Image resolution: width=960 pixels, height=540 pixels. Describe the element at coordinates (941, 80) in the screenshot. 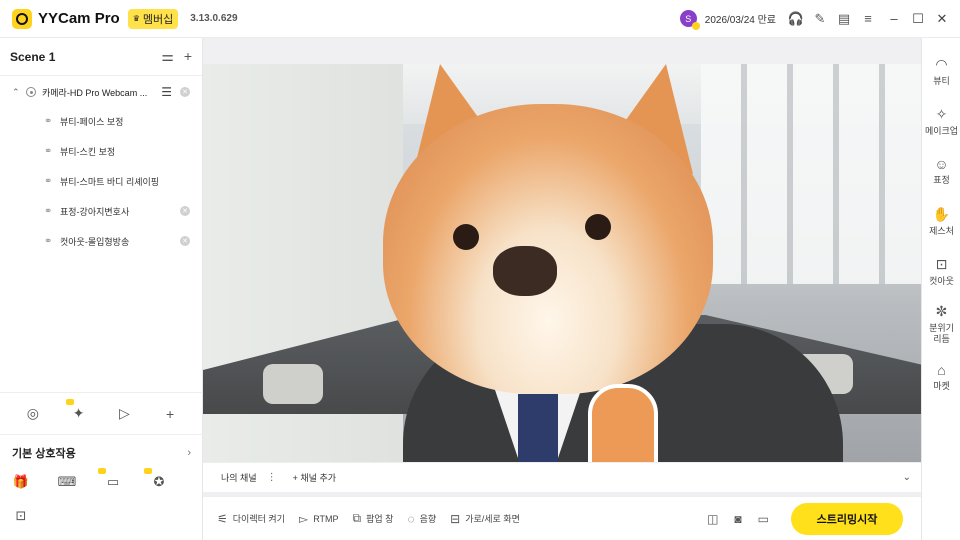

I see `sidebar-label: 뷰티` at that location.